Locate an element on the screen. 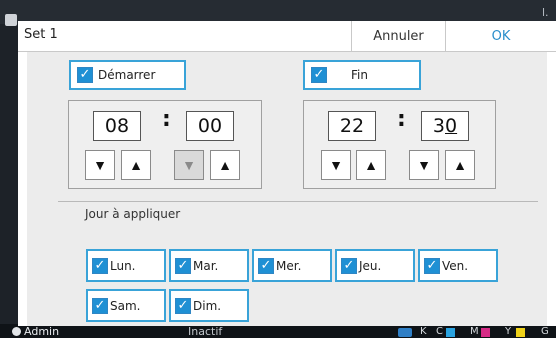 The image size is (556, 338). start-minute-field: 00 is located at coordinates (210, 126).